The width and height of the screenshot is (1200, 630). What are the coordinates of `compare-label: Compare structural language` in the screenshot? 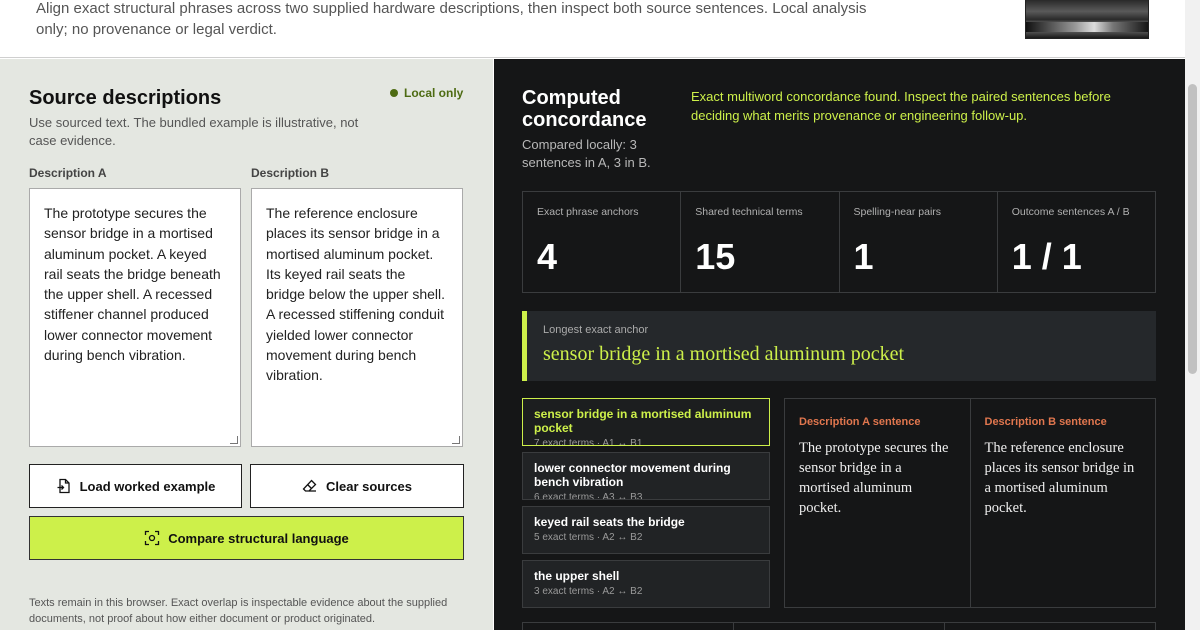 It's located at (258, 538).